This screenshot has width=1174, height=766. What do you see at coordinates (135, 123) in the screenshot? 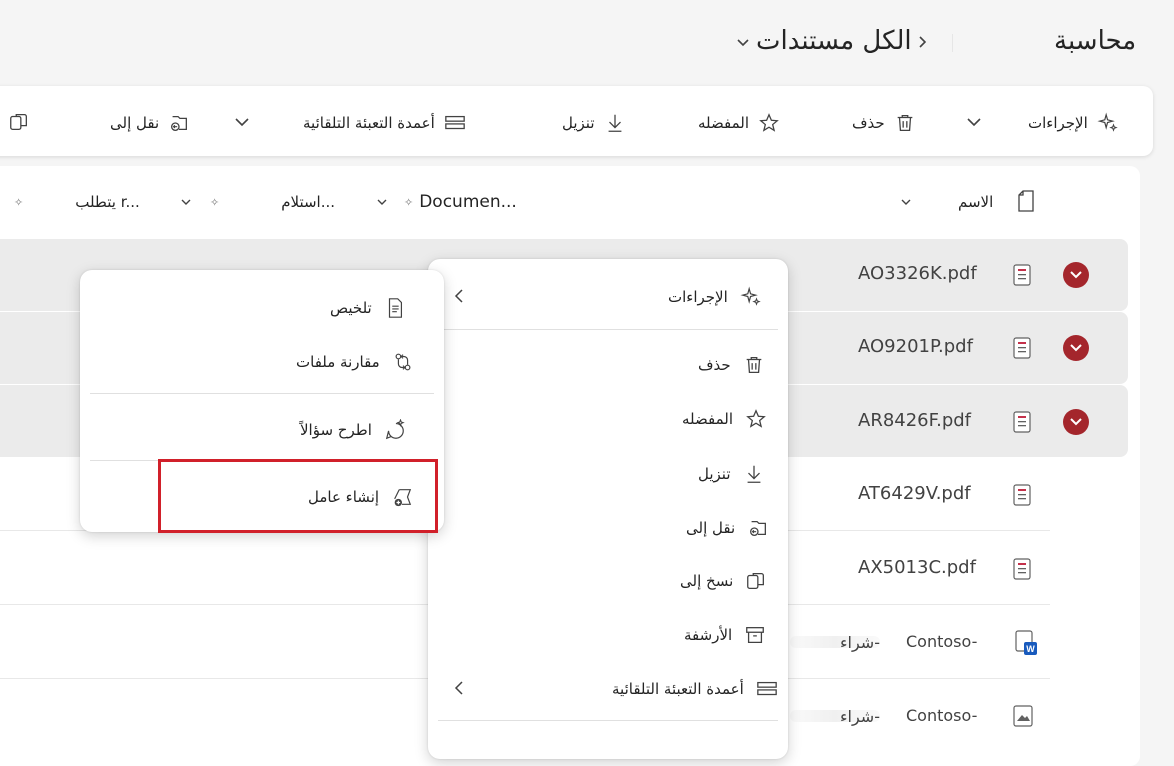
I see `toolbar-move-label: نقل إلى` at bounding box center [135, 123].